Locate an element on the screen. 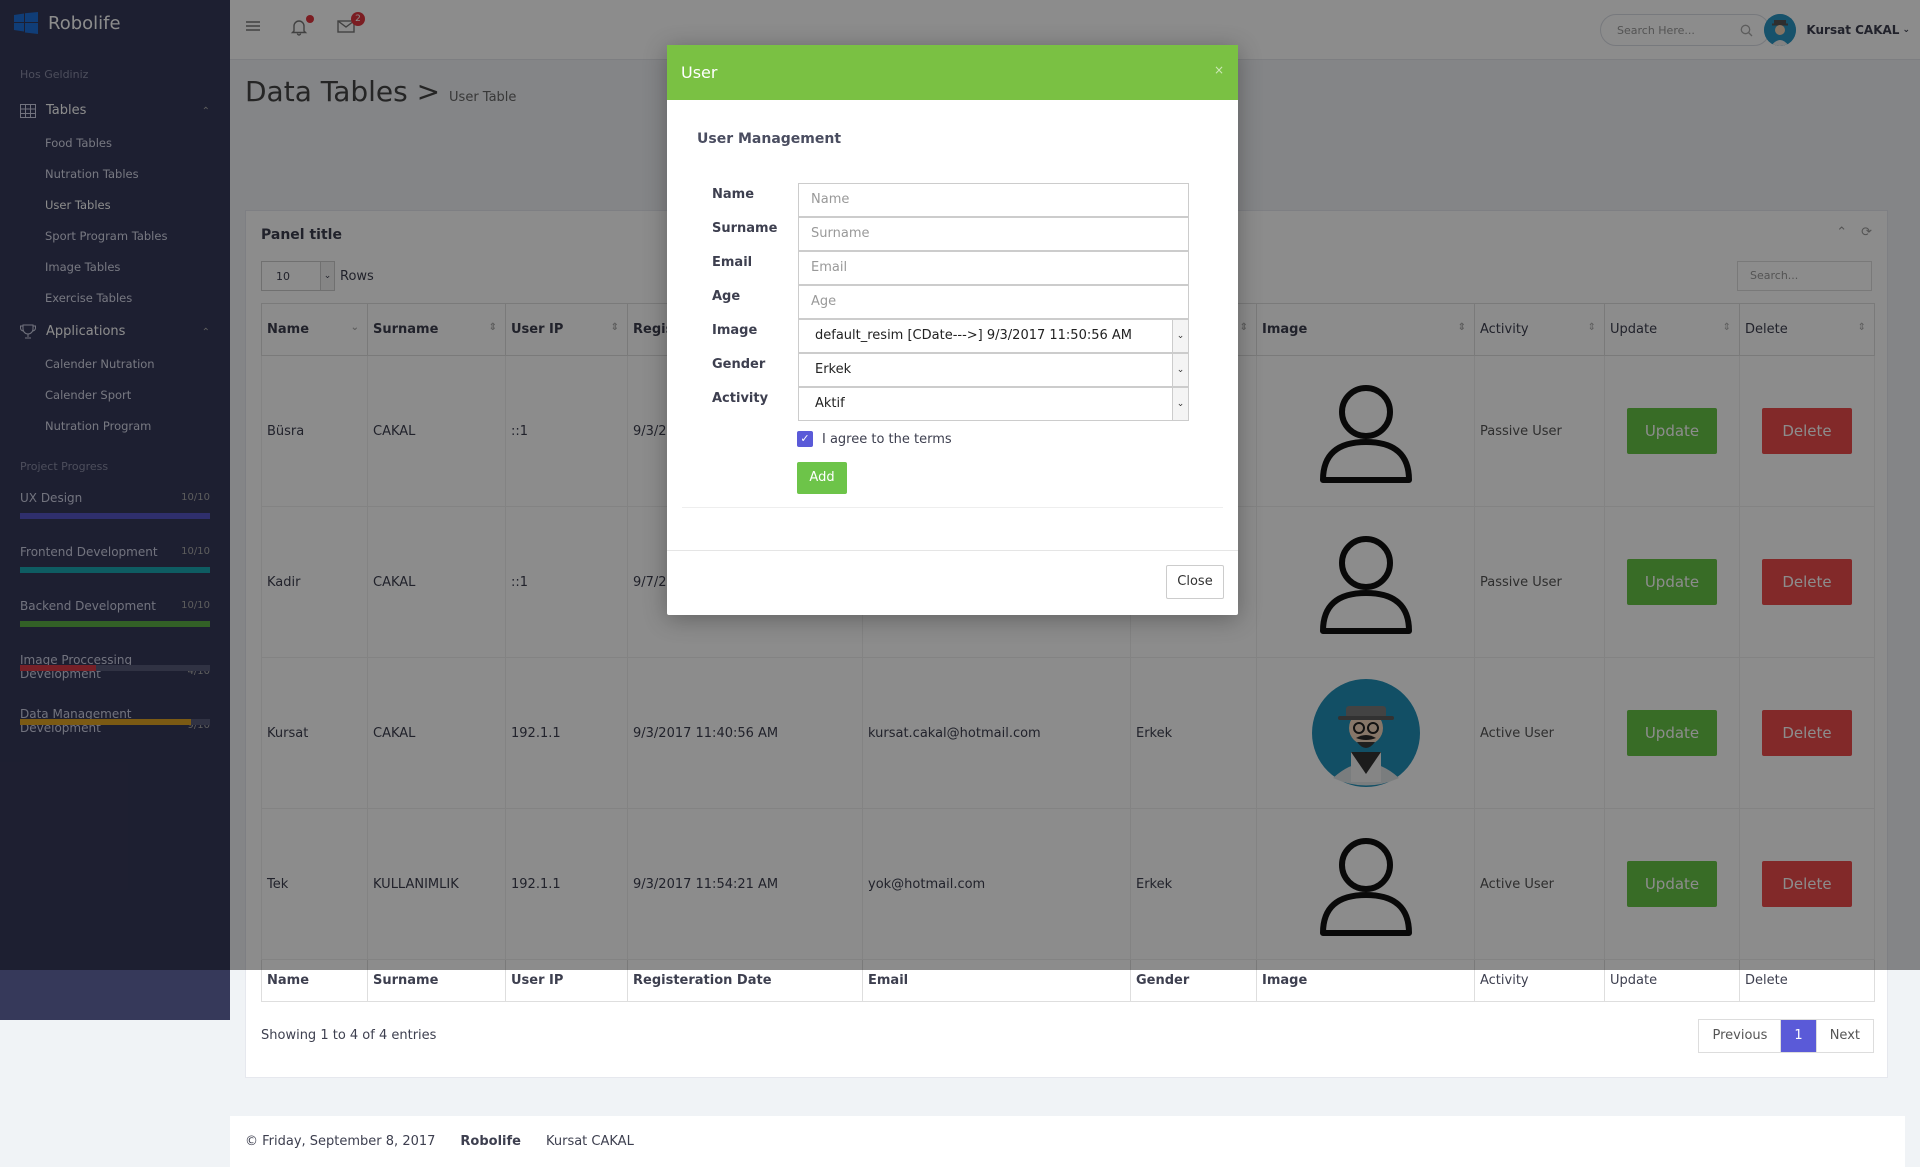 The width and height of the screenshot is (1920, 1167). checkbox-checked-icon: ✓ is located at coordinates (805, 439).